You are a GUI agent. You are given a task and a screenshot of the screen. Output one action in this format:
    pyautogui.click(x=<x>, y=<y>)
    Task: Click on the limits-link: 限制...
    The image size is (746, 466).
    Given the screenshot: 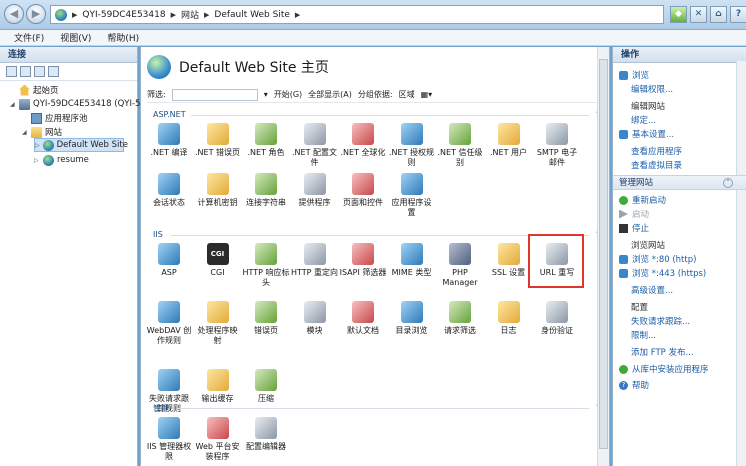 What is the action you would take?
    pyautogui.click(x=643, y=335)
    